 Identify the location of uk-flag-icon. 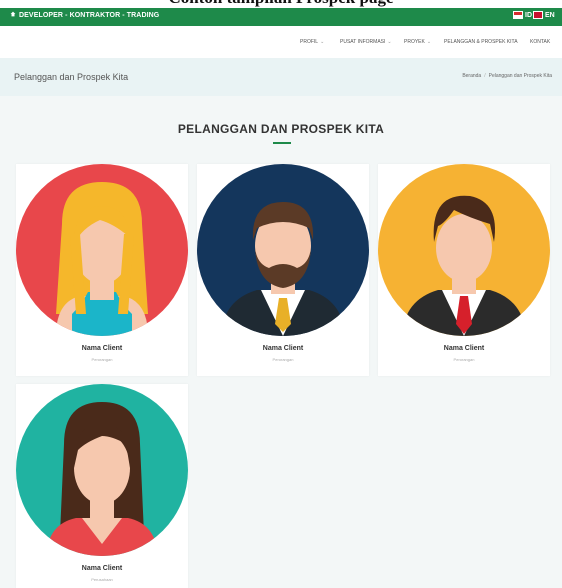
(538, 15).